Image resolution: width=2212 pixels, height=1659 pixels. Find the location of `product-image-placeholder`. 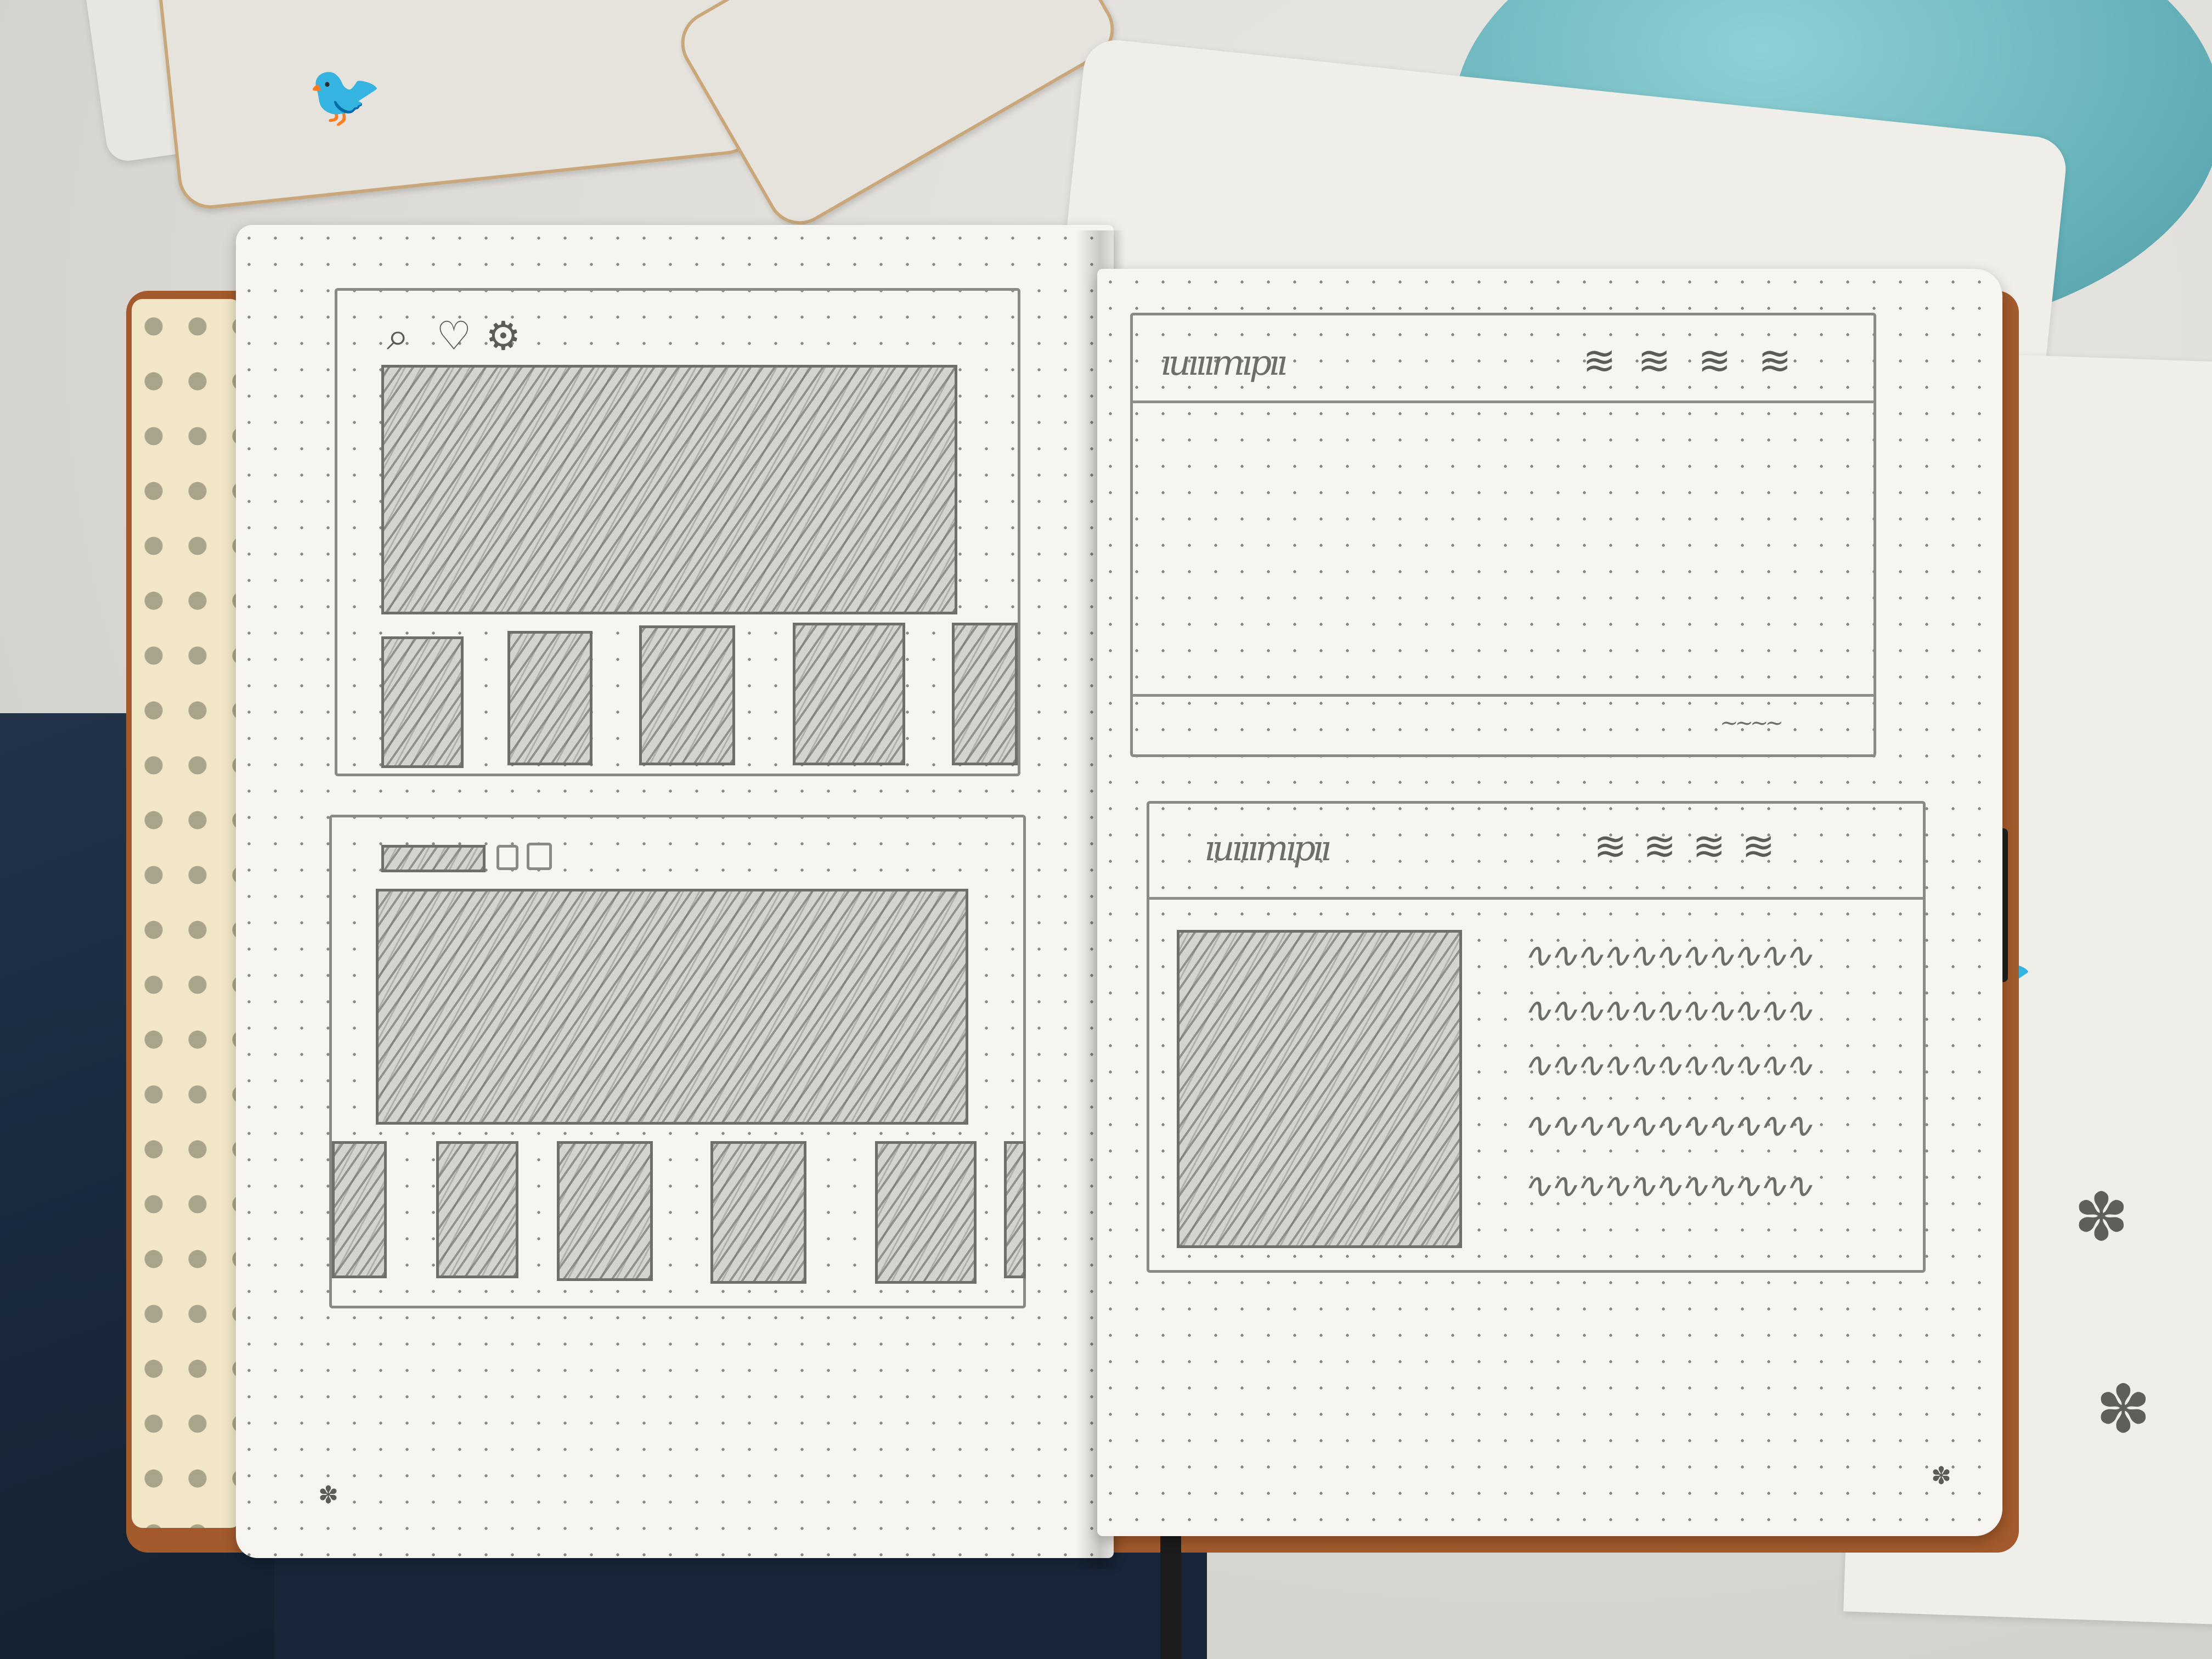

product-image-placeholder is located at coordinates (1319, 1089).